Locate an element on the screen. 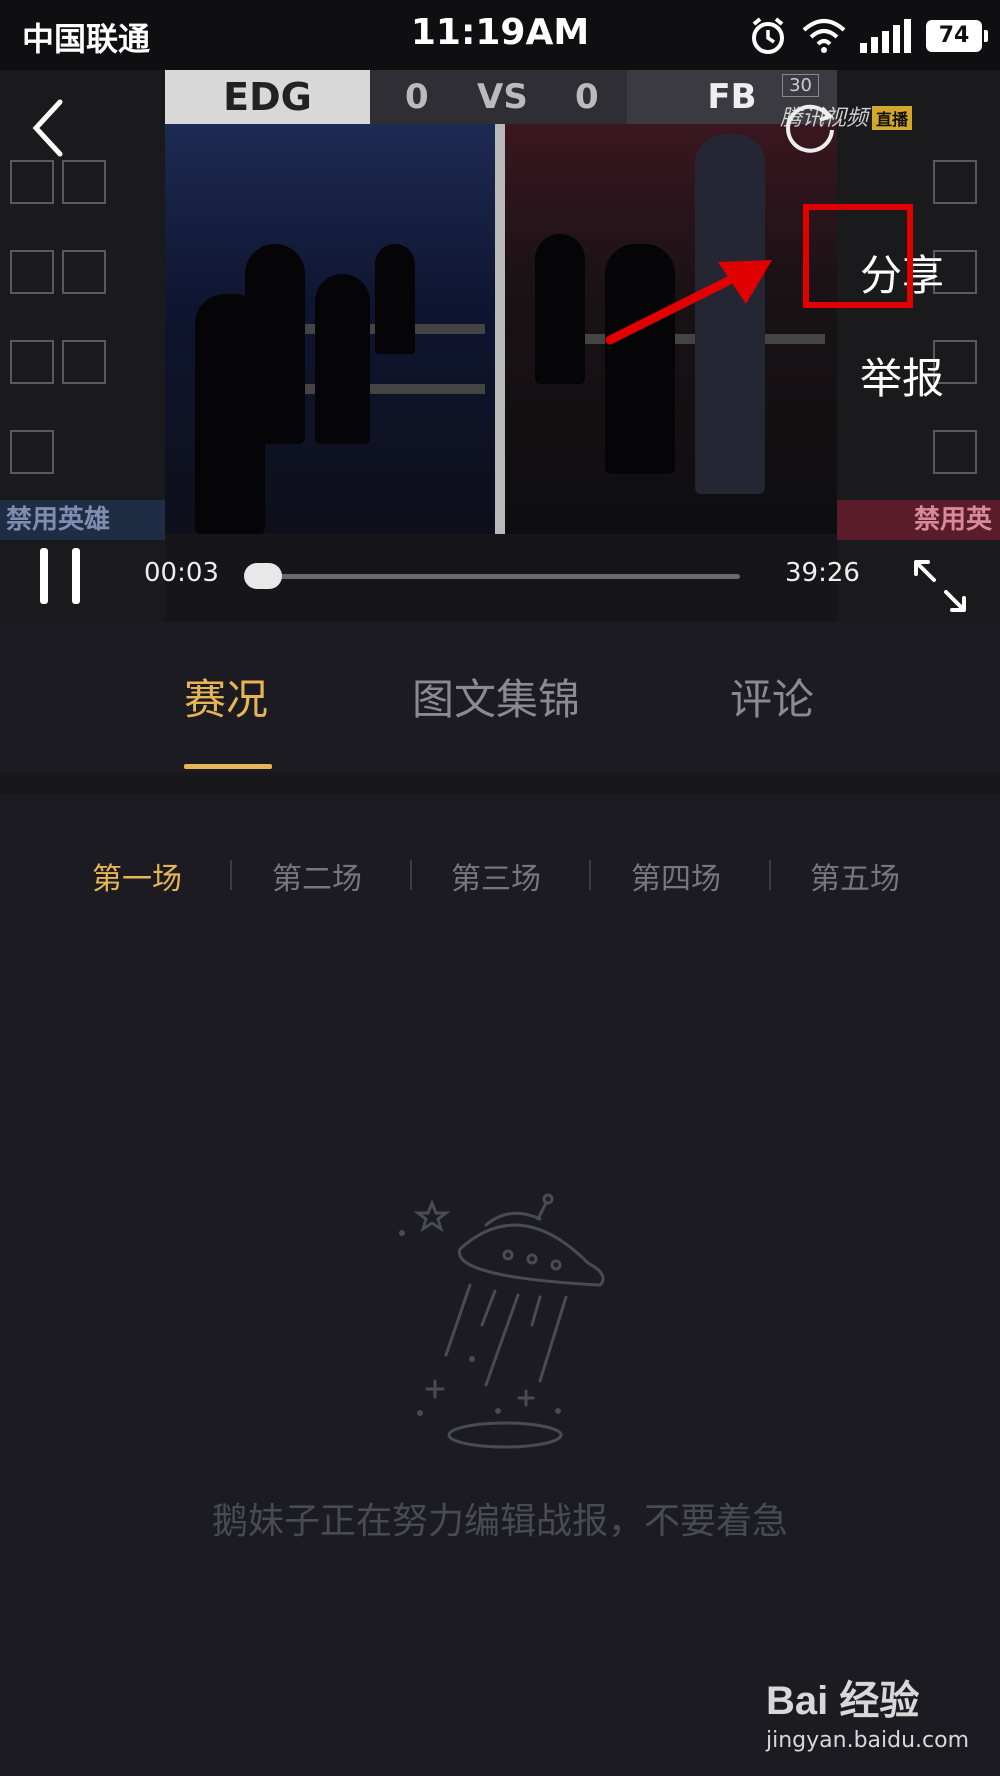 Image resolution: width=1000 pixels, height=1776 pixels. team-left: EDG is located at coordinates (267, 97).